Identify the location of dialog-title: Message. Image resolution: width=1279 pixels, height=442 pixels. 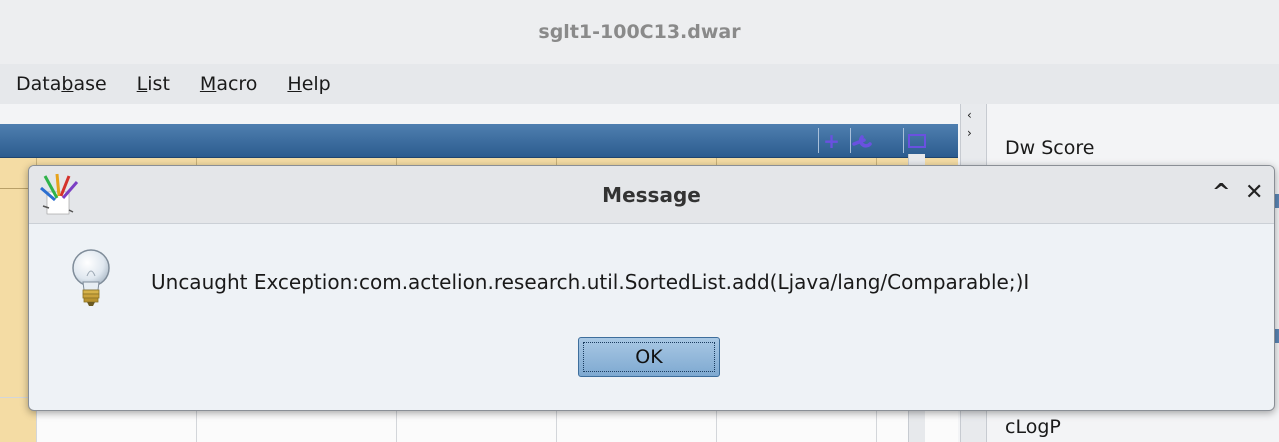
(651, 194).